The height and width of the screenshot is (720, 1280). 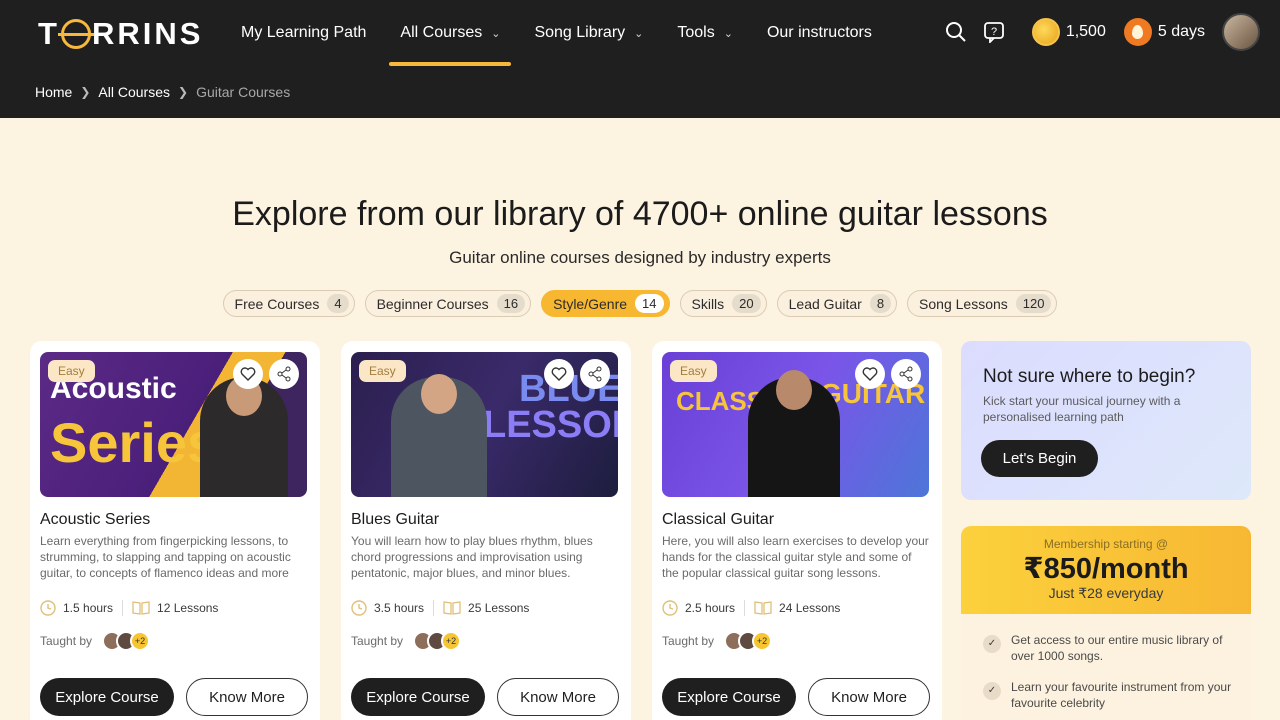 What do you see at coordinates (484, 424) in the screenshot?
I see `course-thumbnail: BLUES LESSONS Easy` at bounding box center [484, 424].